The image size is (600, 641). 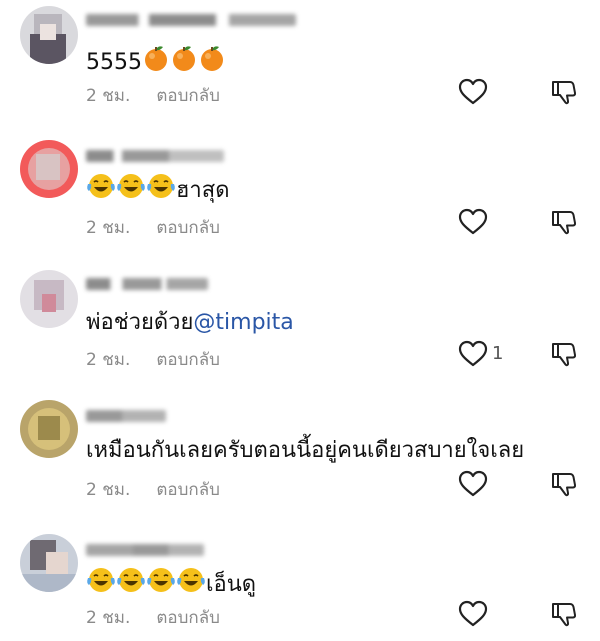 What do you see at coordinates (114, 62) in the screenshot?
I see `comment-text-before: 5555` at bounding box center [114, 62].